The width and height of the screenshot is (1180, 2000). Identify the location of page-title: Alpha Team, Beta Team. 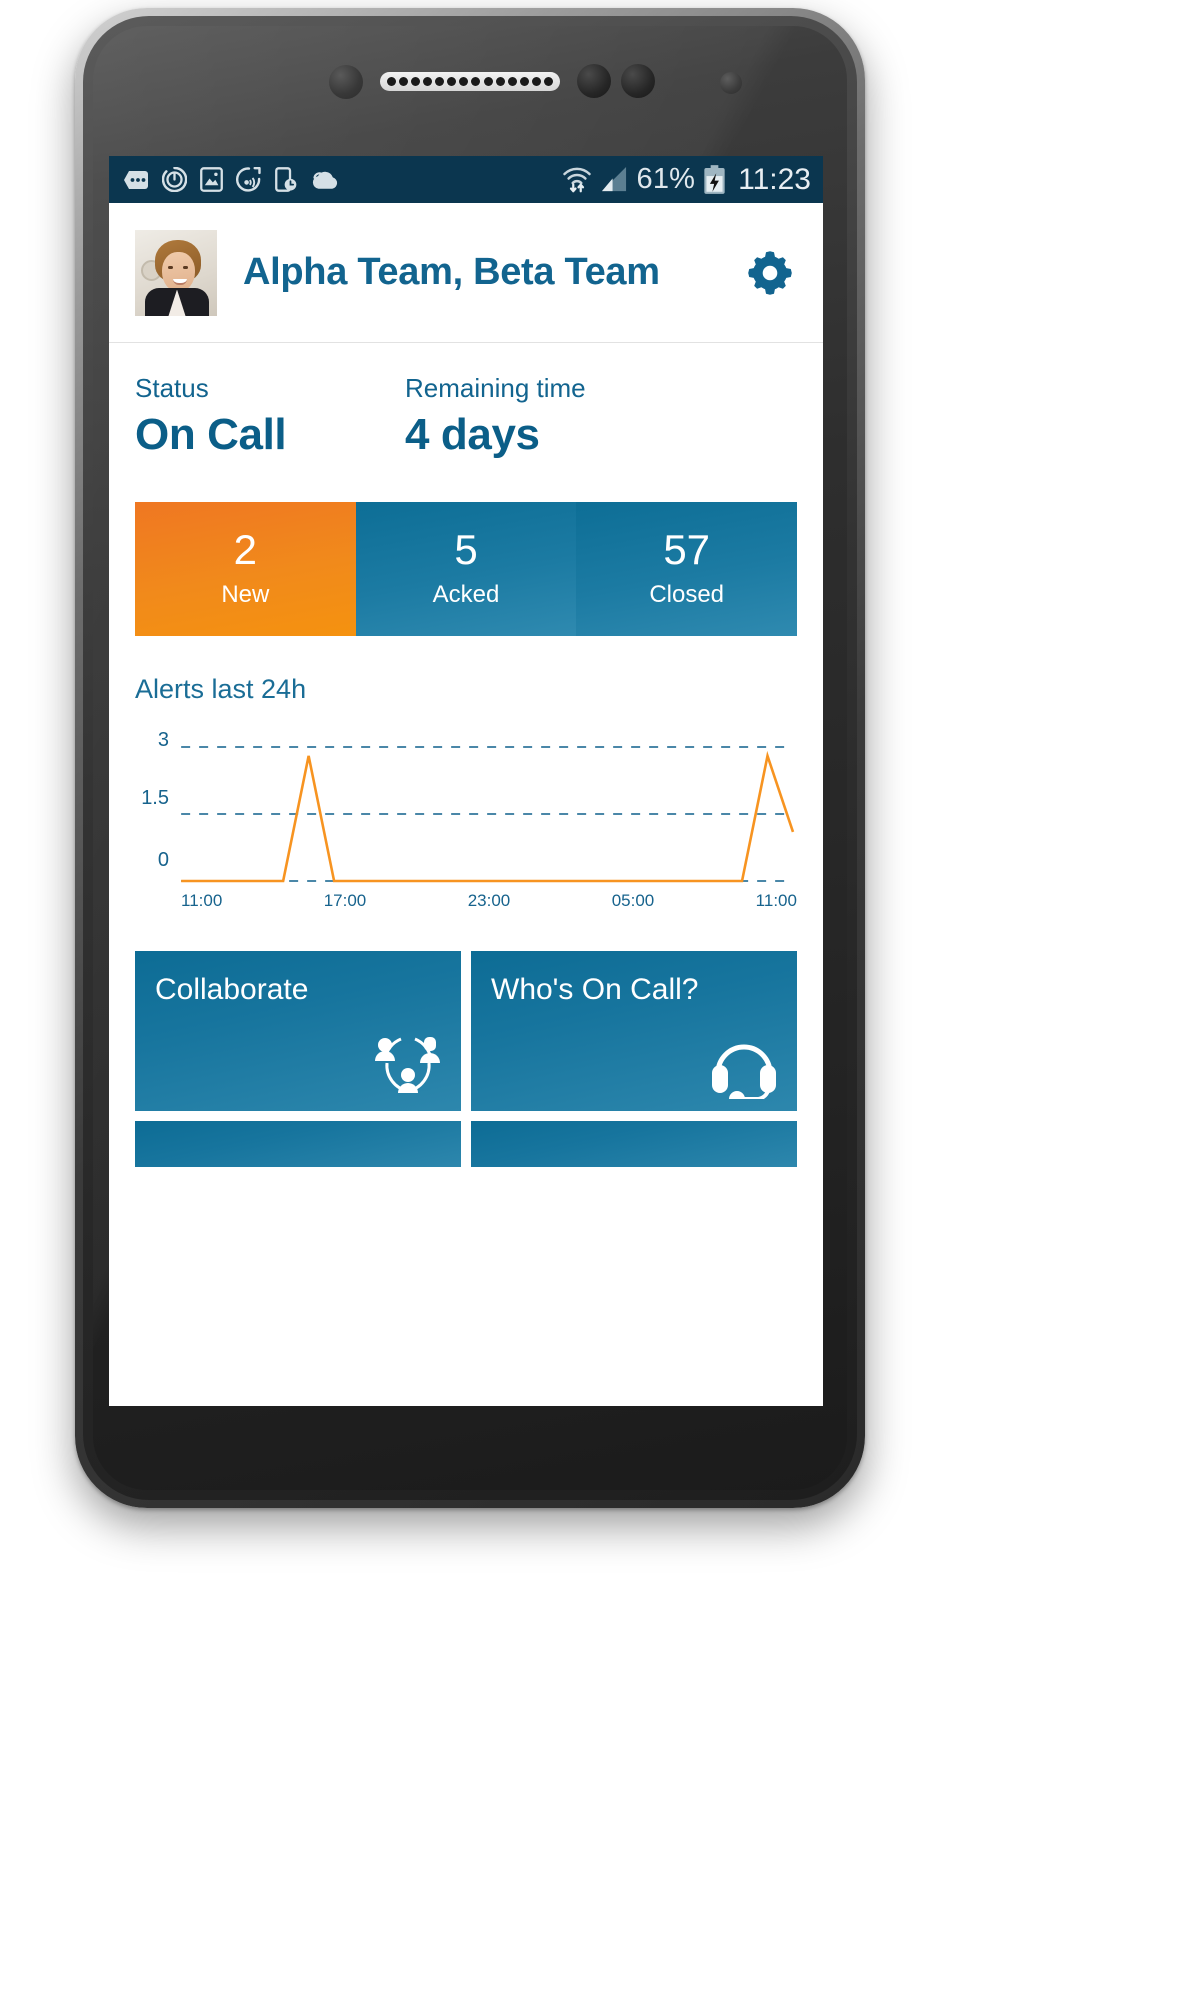
(451, 272).